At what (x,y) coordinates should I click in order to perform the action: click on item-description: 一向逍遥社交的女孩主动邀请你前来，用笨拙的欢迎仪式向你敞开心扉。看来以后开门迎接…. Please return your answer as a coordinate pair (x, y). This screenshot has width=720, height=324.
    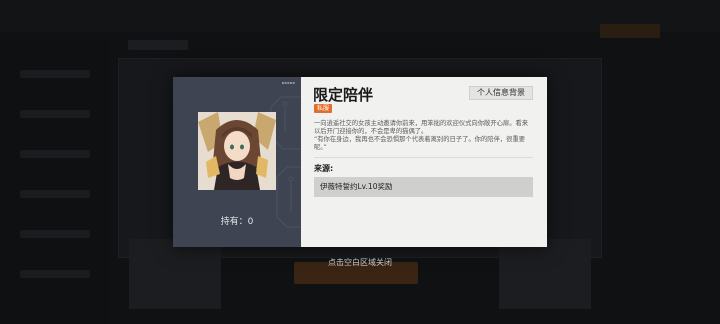
    Looking at the image, I should click on (424, 136).